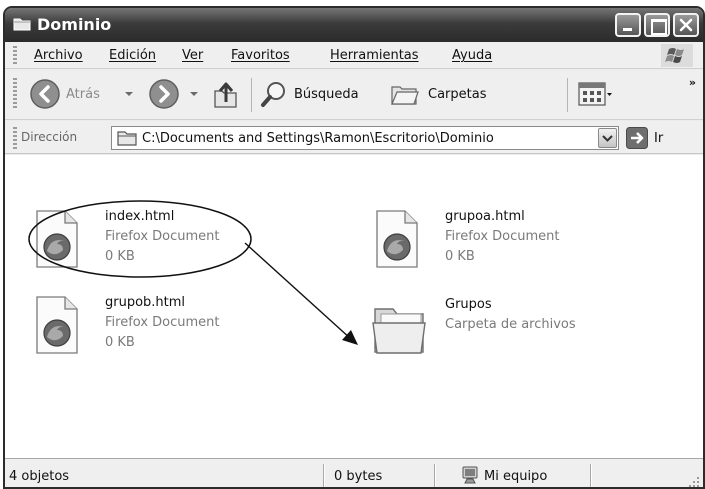 The width and height of the screenshot is (705, 489). What do you see at coordinates (628, 25) in the screenshot?
I see `minimize-button` at bounding box center [628, 25].